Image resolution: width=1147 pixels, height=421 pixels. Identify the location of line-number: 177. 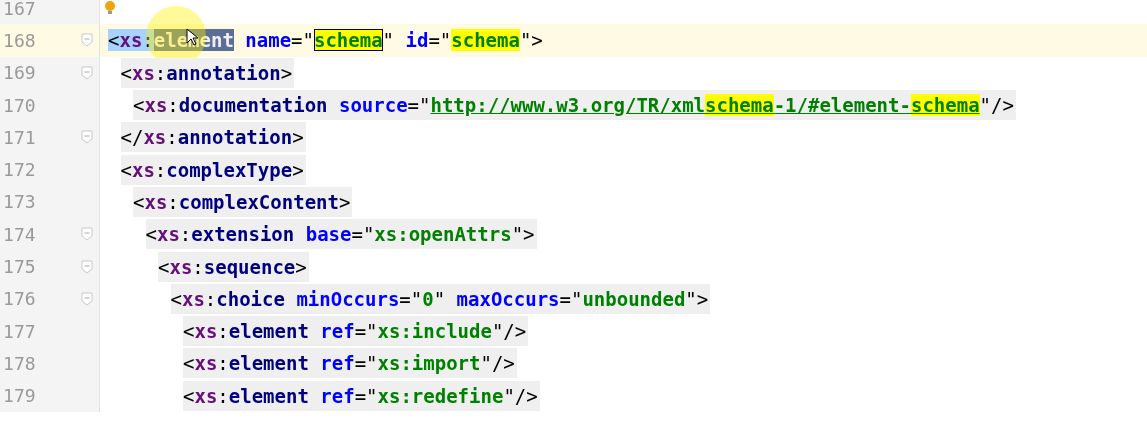
(19, 331).